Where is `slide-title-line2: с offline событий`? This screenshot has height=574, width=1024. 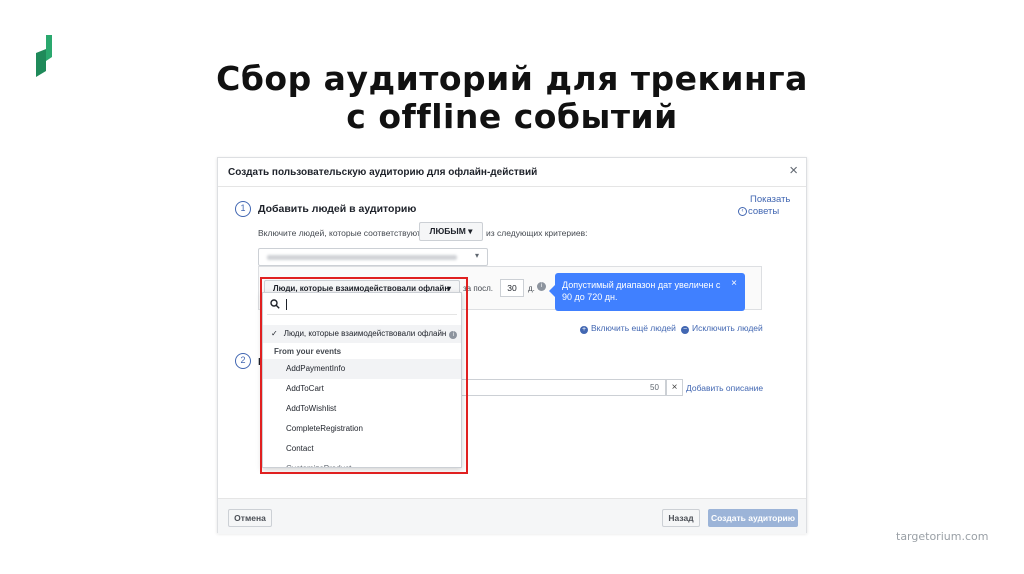 slide-title-line2: с offline событий is located at coordinates (512, 116).